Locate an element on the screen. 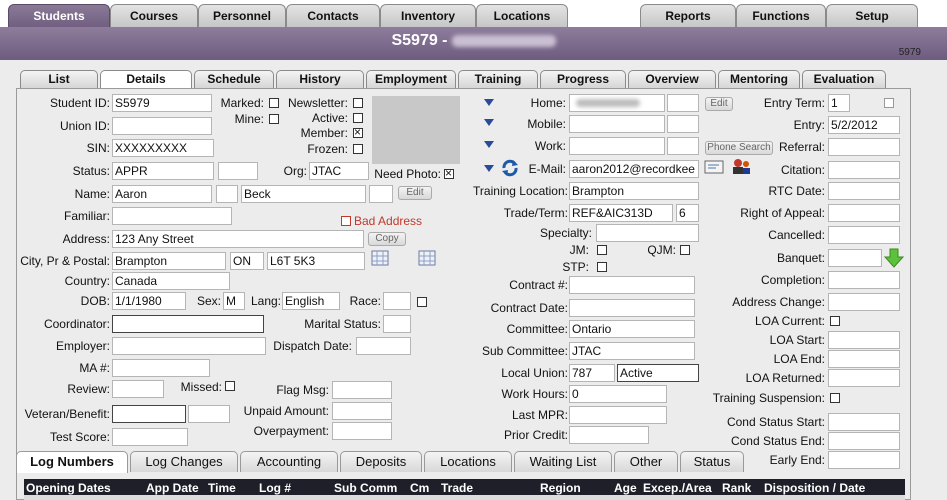 This screenshot has width=947, height=500. jm-checkbox is located at coordinates (602, 250).